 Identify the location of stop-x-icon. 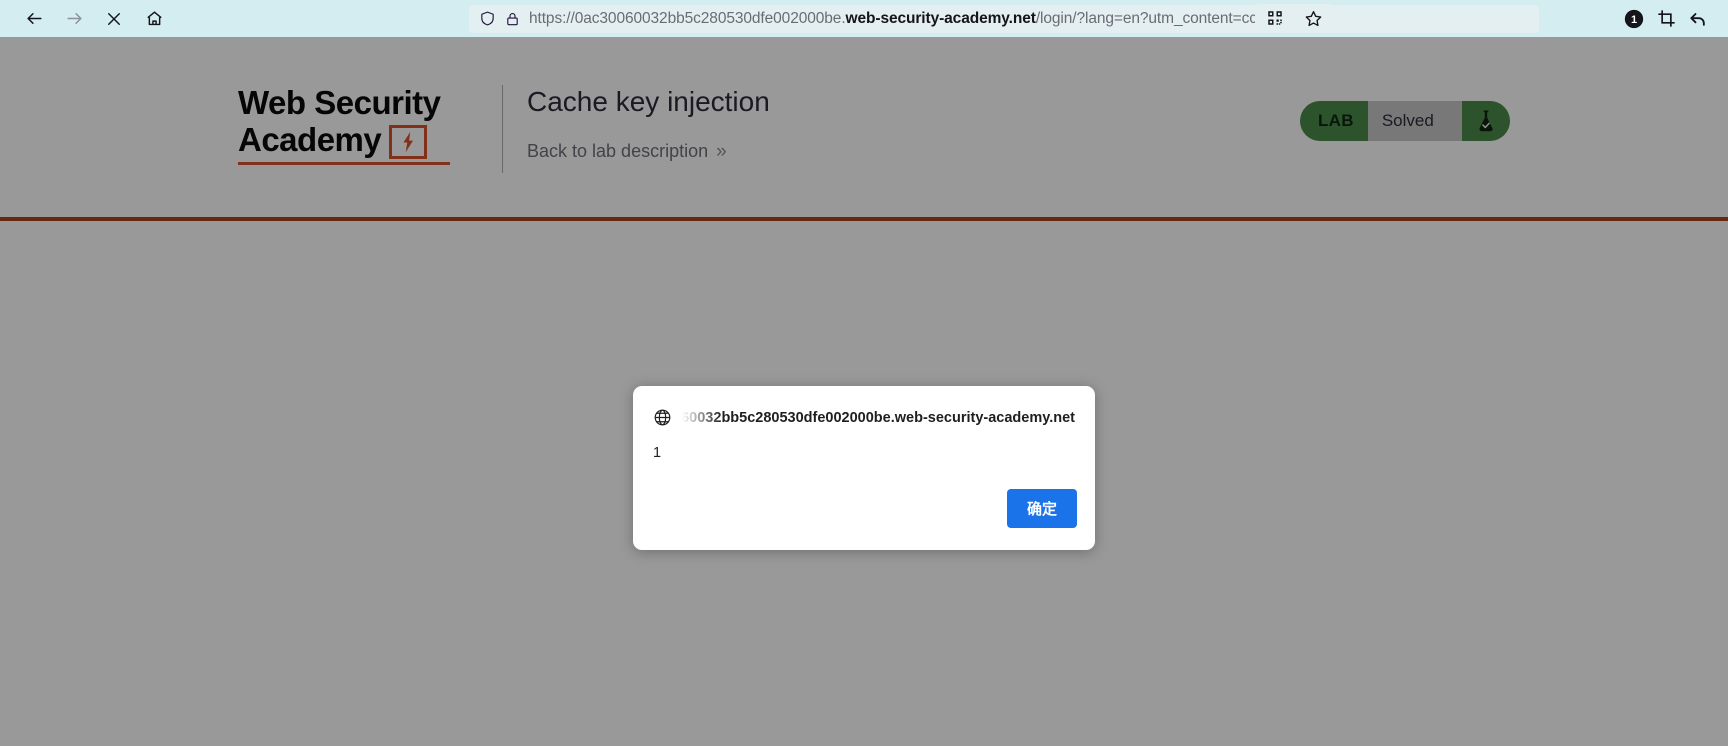
(114, 18).